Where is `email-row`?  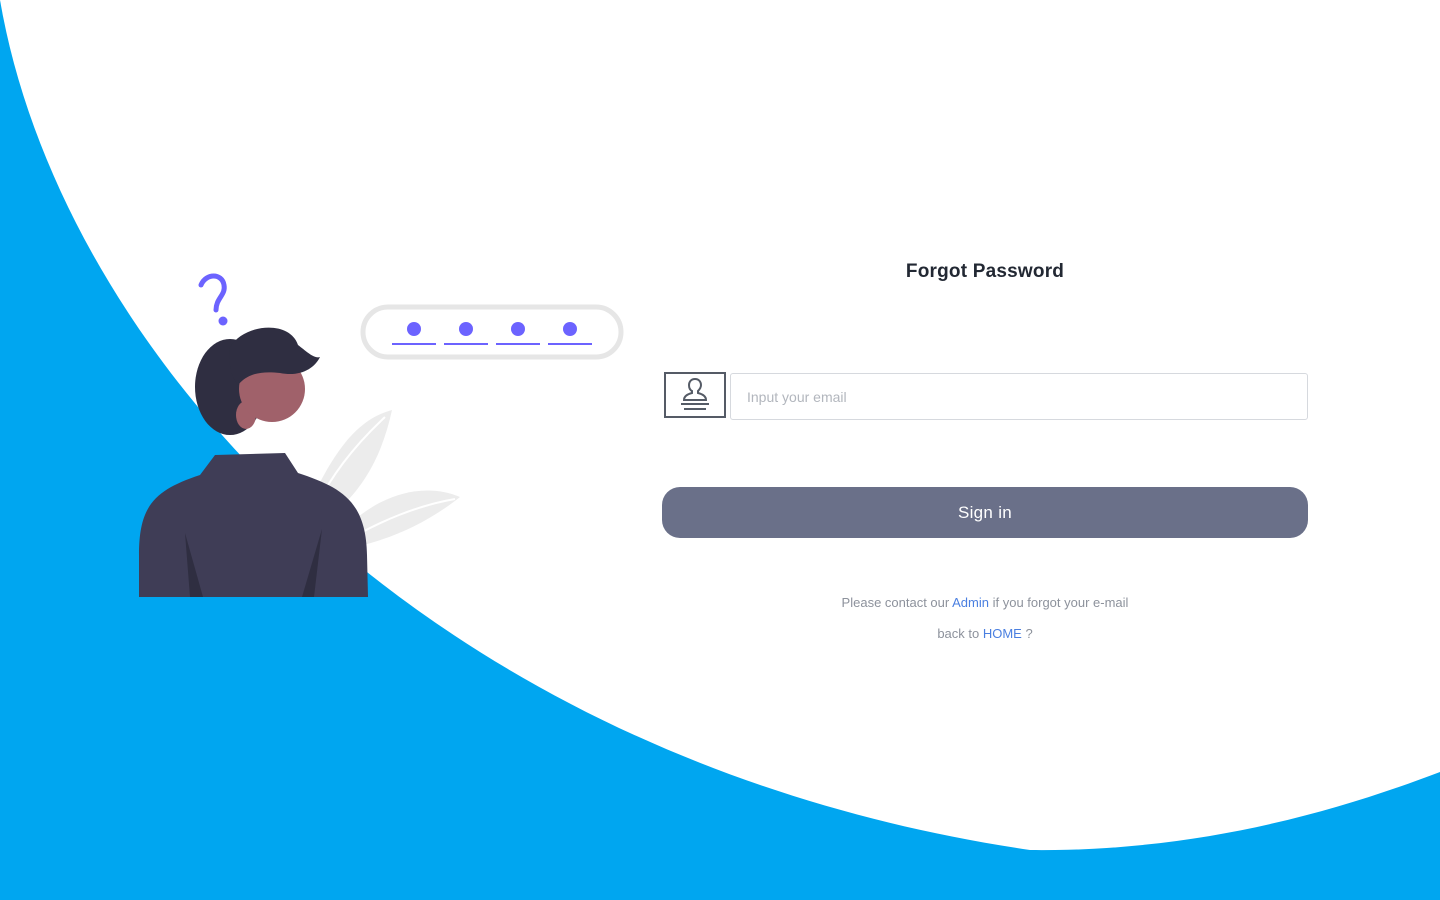
email-row is located at coordinates (985, 396).